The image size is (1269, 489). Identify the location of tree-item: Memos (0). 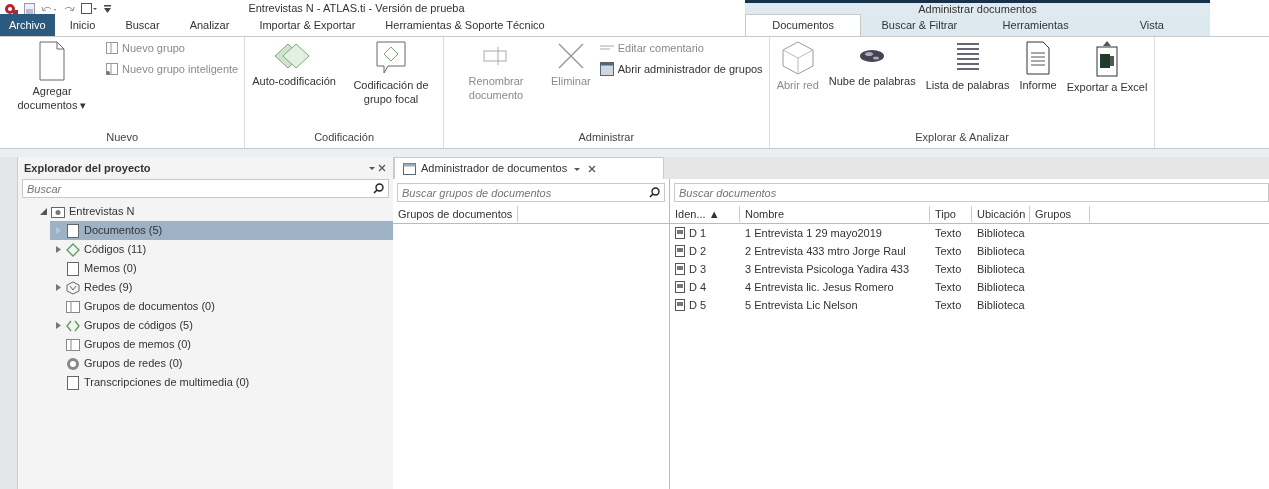
(221, 268).